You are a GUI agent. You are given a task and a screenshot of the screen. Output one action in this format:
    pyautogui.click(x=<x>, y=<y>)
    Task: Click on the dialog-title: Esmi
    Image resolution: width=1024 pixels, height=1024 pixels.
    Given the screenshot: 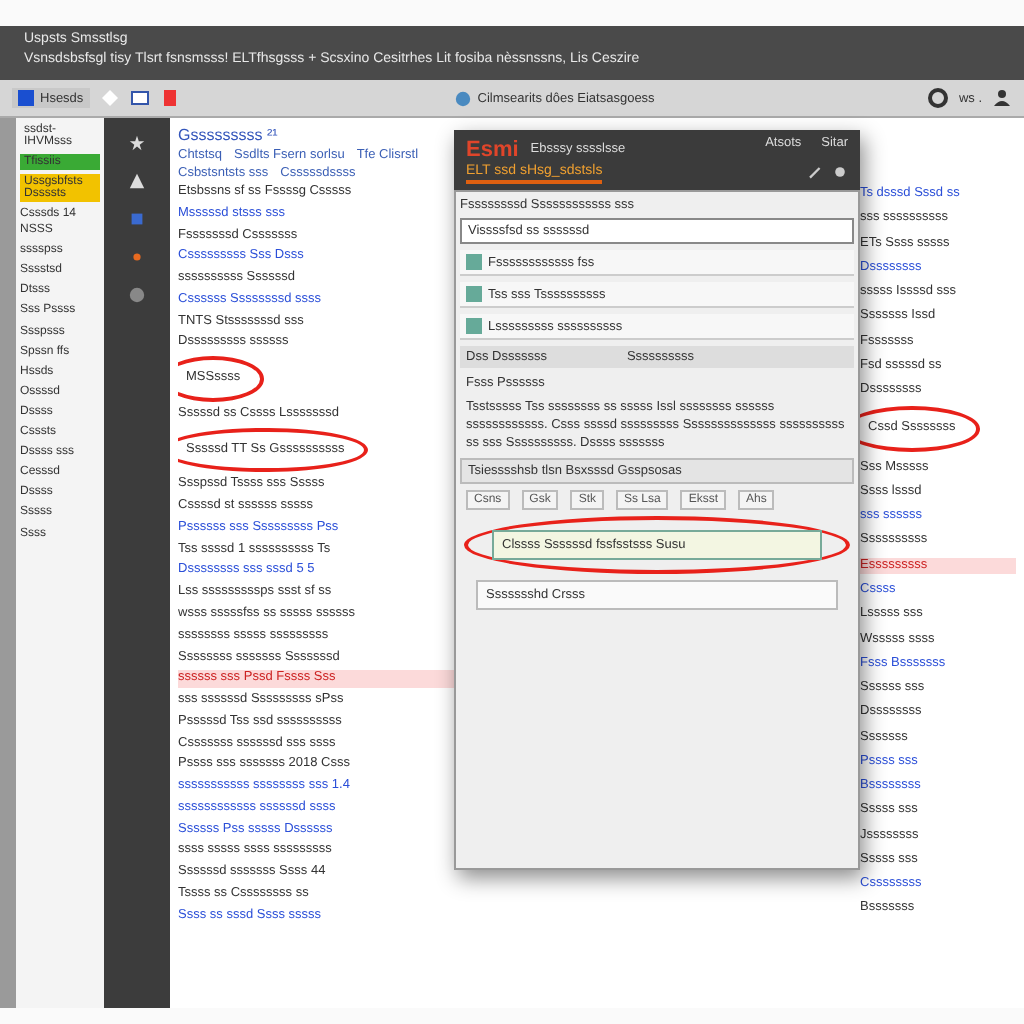 What is the action you would take?
    pyautogui.click(x=492, y=149)
    